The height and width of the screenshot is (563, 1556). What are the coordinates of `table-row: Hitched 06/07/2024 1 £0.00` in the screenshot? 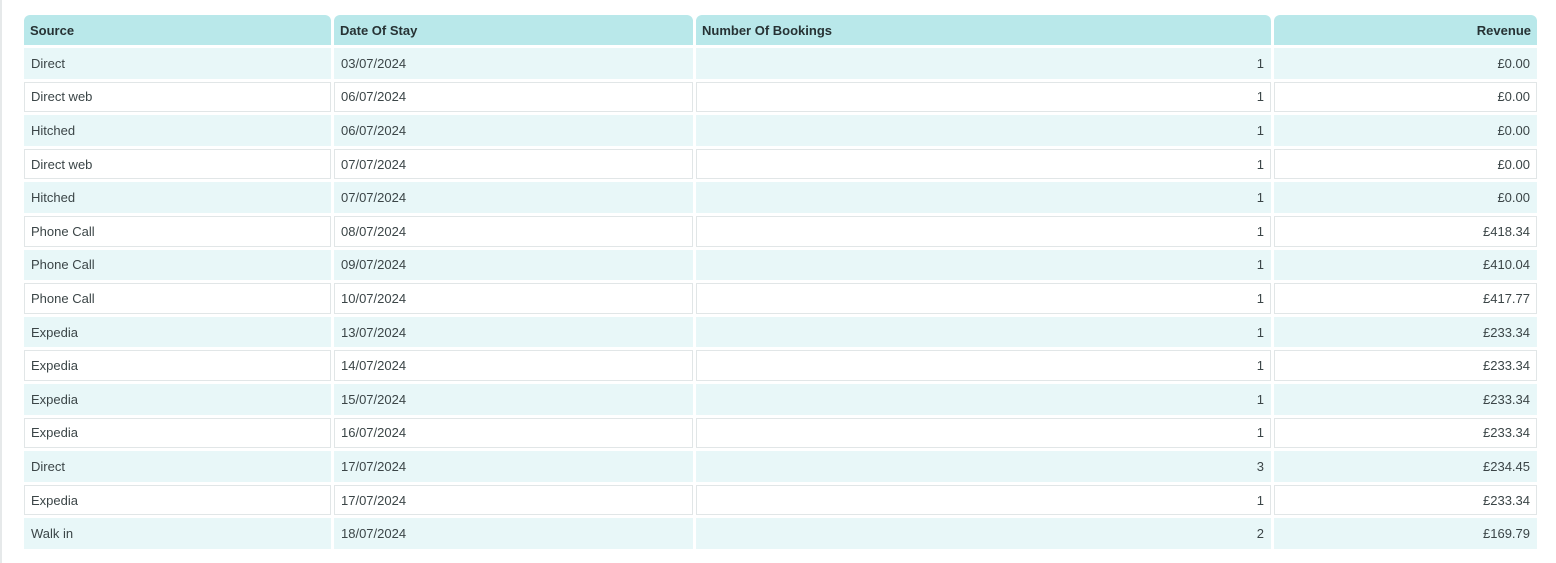 It's located at (780, 130).